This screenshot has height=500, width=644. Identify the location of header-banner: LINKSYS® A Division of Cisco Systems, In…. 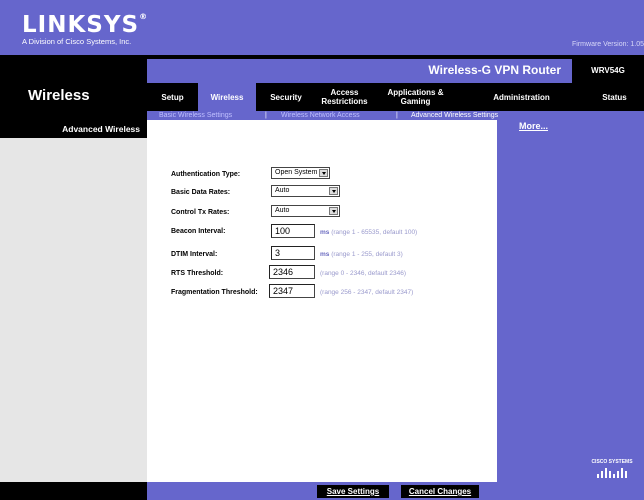
(322, 27).